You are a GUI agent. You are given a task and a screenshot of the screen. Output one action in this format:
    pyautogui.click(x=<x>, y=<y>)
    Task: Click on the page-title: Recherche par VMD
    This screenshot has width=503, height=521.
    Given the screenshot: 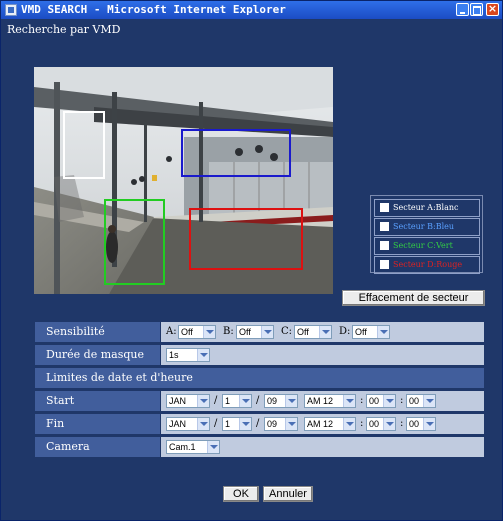 What is the action you would take?
    pyautogui.click(x=64, y=29)
    